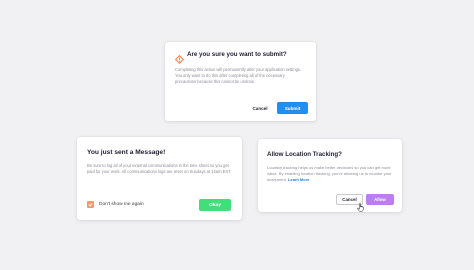 The width and height of the screenshot is (474, 270). I want to click on checkmark-icon, so click(90, 204).